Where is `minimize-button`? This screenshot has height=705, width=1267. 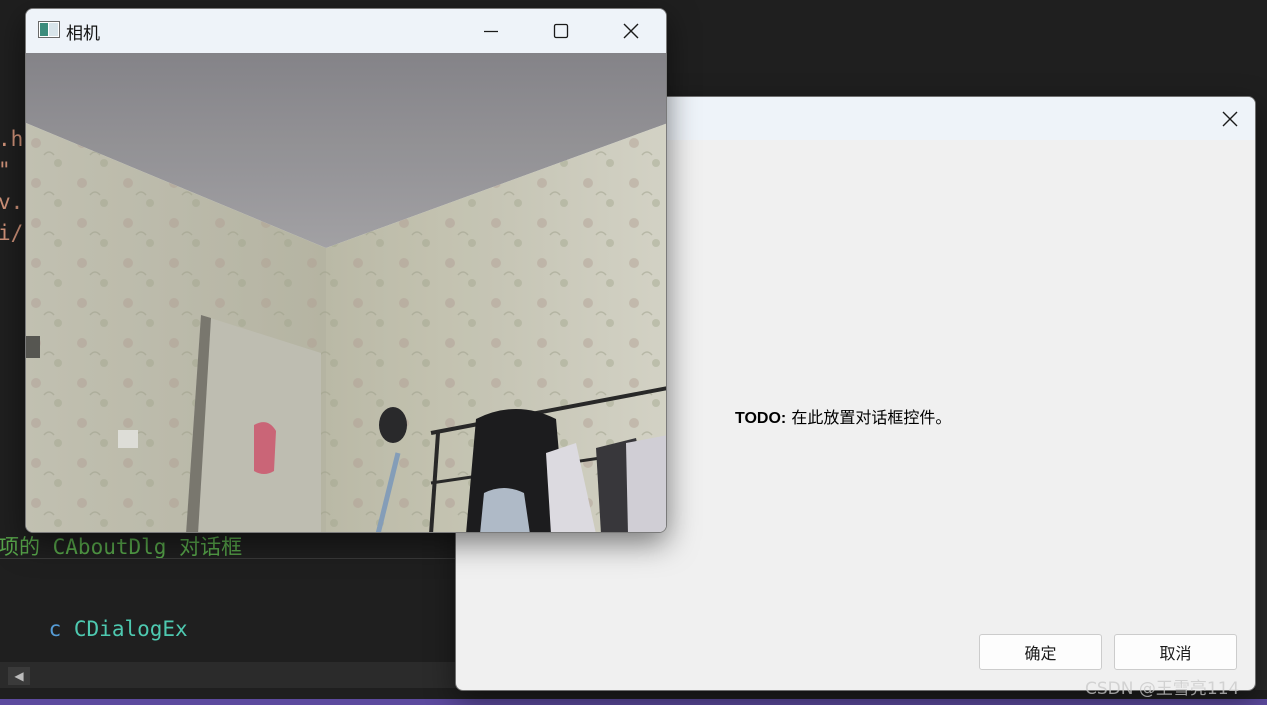
minimize-button is located at coordinates (491, 31).